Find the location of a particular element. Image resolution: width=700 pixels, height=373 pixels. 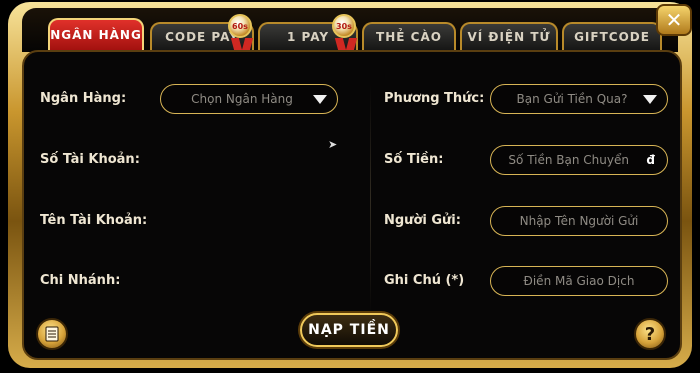

history-button is located at coordinates (52, 334).